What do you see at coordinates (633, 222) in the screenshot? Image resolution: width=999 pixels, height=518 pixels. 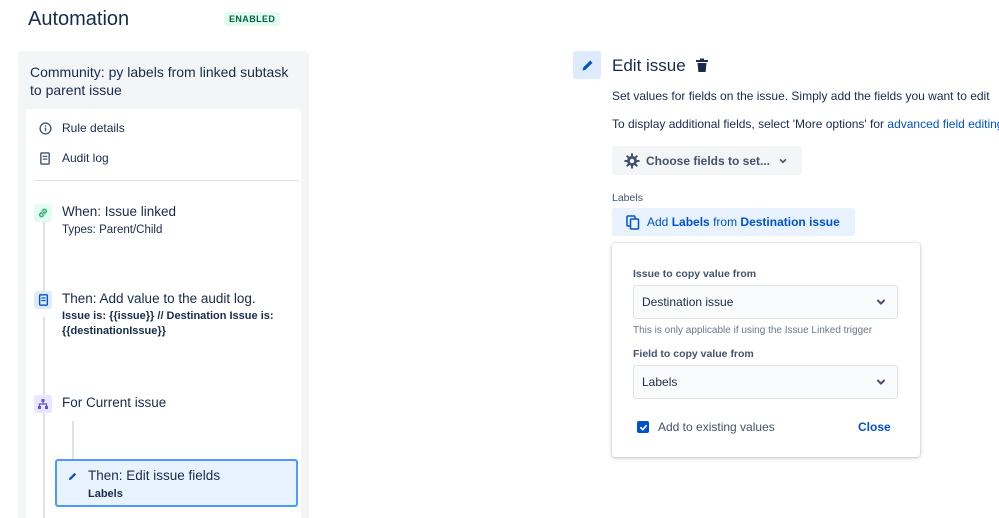 I see `copy-icon` at bounding box center [633, 222].